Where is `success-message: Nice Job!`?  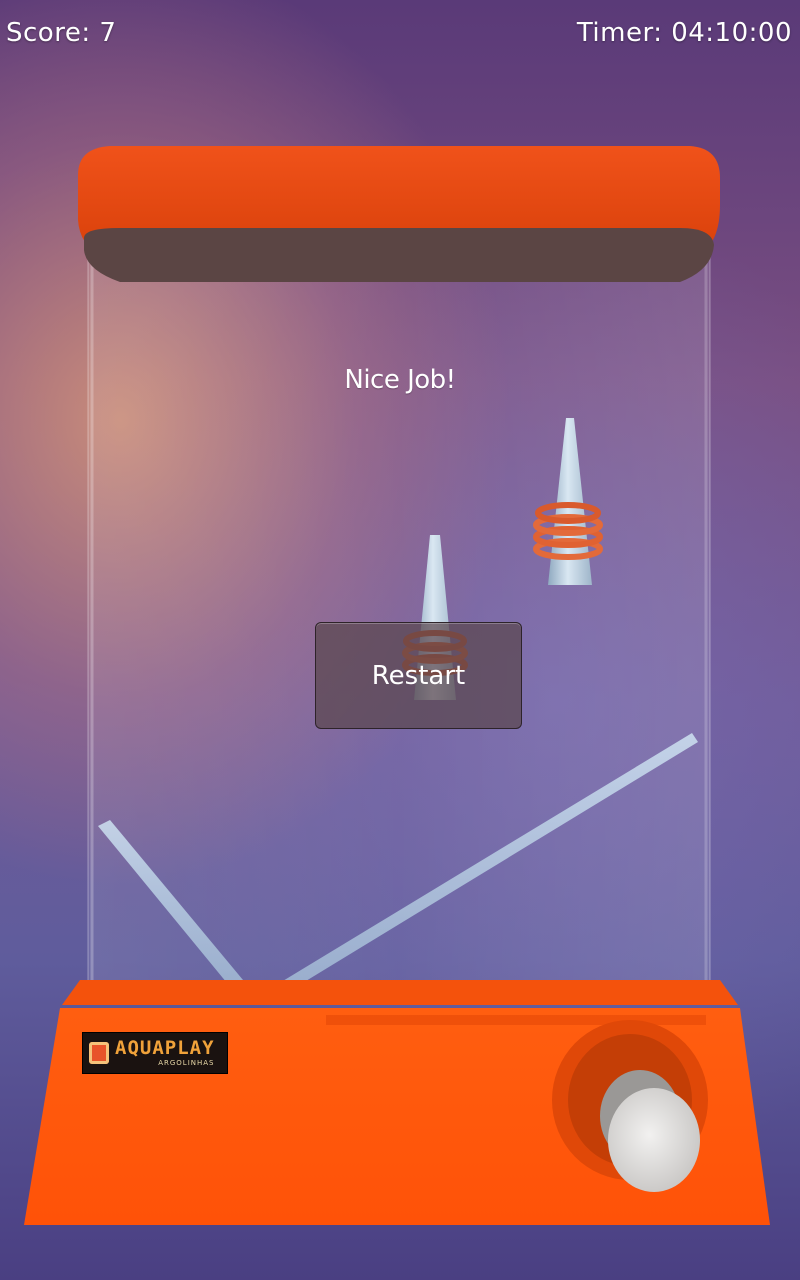 success-message: Nice Job! is located at coordinates (400, 380).